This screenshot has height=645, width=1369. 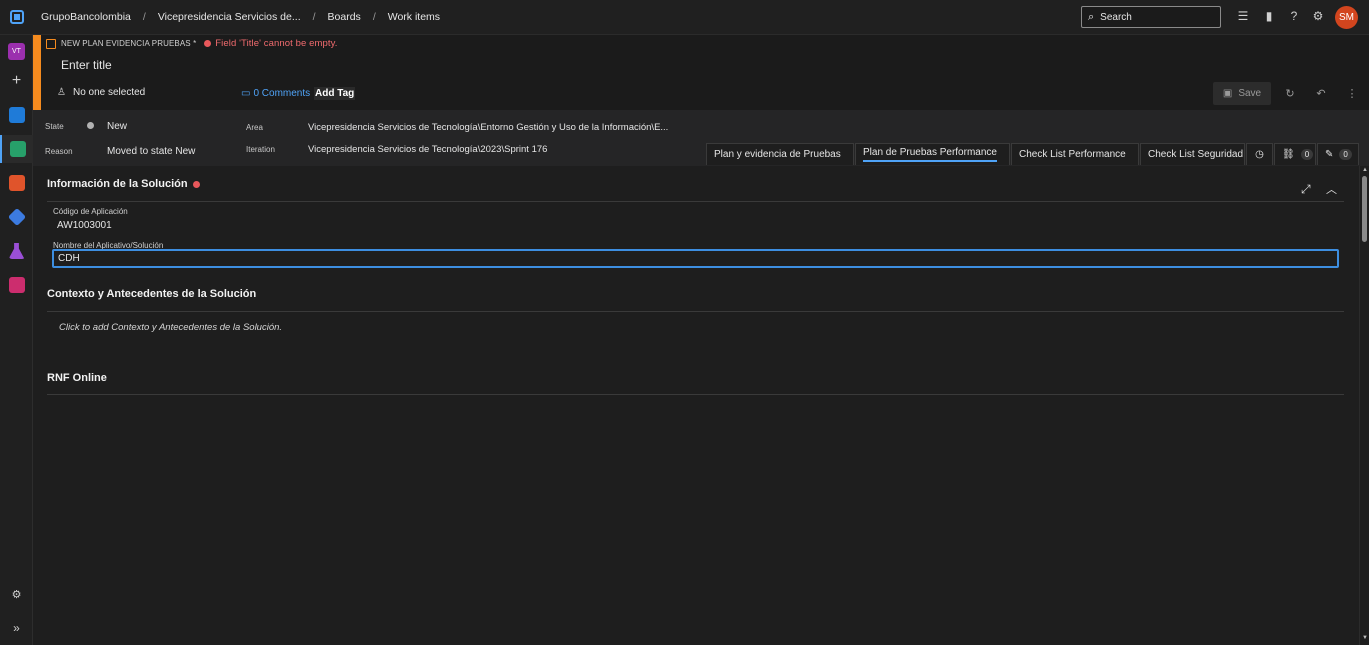 I want to click on work-item-type-label: NEW PLAN EVIDENCIA PRUEBAS *, so click(x=129, y=43).